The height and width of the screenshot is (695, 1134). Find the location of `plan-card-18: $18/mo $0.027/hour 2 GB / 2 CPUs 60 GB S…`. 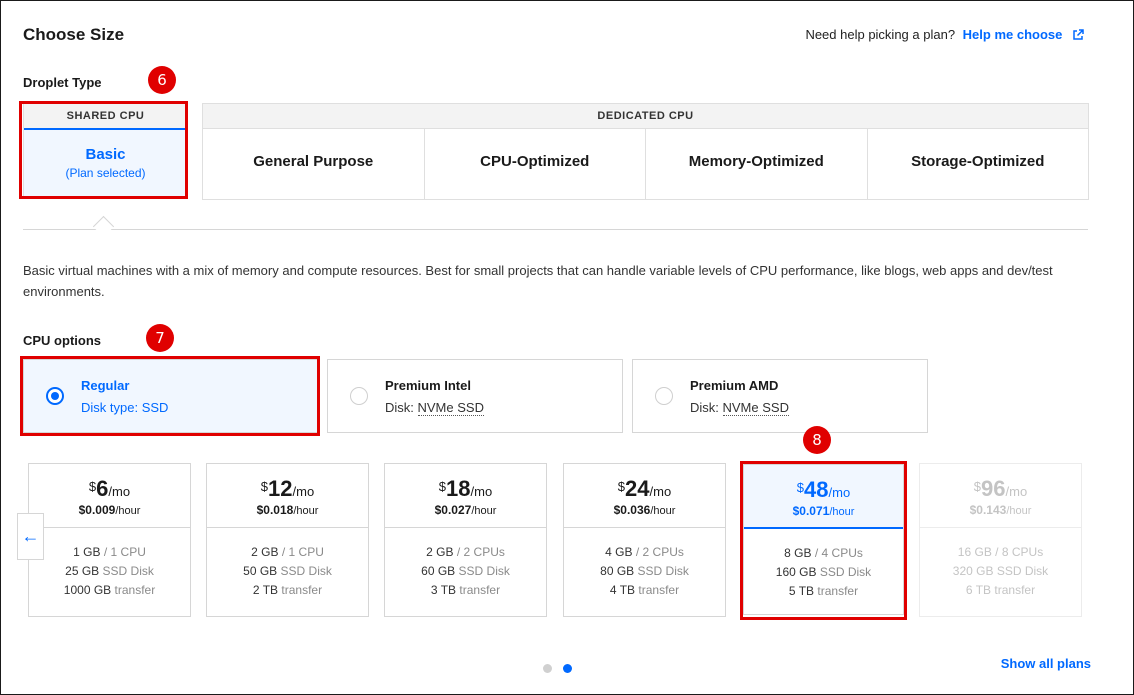

plan-card-18: $18/mo $0.027/hour 2 GB / 2 CPUs 60 GB S… is located at coordinates (465, 540).